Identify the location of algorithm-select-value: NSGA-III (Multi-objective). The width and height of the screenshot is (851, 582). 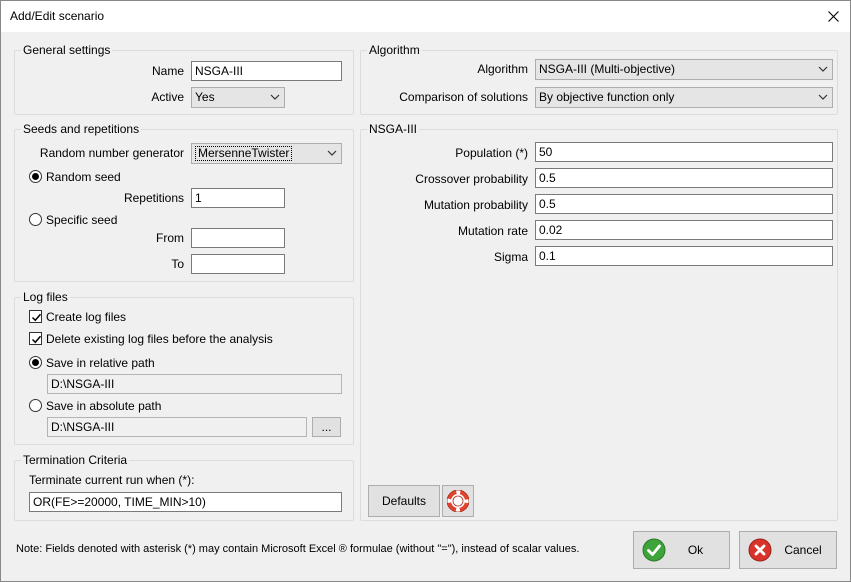
(607, 69).